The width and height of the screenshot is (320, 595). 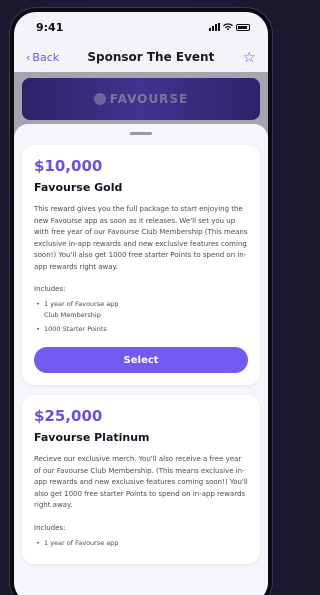 I want to click on back-label: Back, so click(x=46, y=57).